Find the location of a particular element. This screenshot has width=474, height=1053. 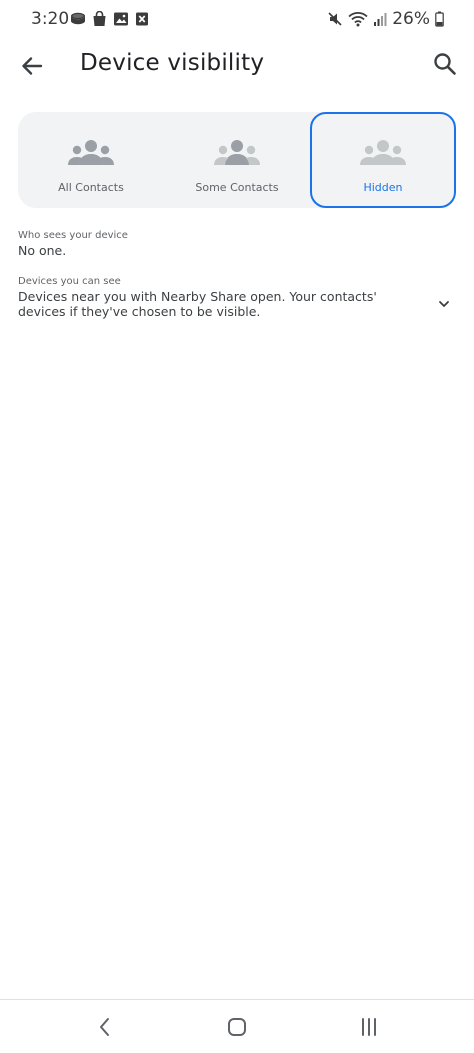

nav-back-icon is located at coordinates (104, 1027).